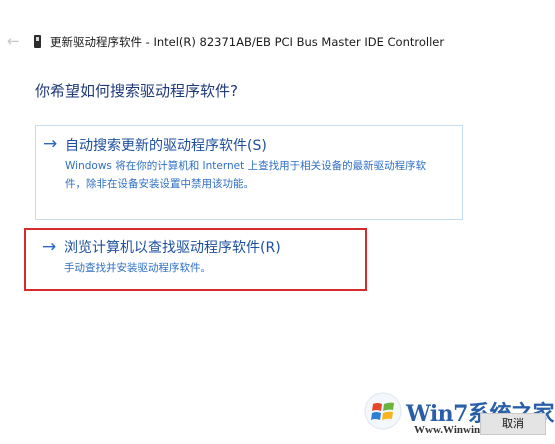 This screenshot has width=555, height=444. What do you see at coordinates (166, 146) in the screenshot?
I see `auto-search-title: 自动搜索更新的驱动程序软件(S)` at bounding box center [166, 146].